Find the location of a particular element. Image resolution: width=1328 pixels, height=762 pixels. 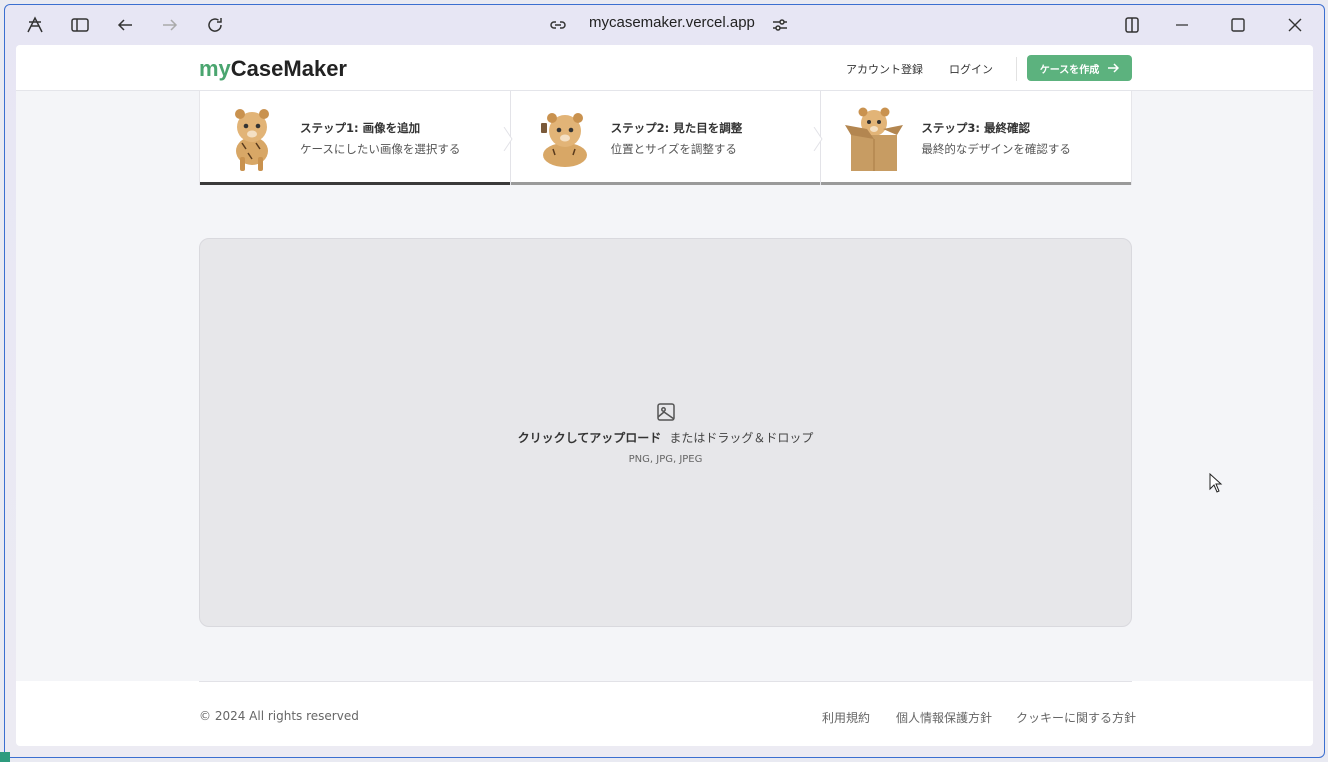

step-1: ステップ1: 画像を追加 ケースにしたい画像を選択する is located at coordinates (356, 138).